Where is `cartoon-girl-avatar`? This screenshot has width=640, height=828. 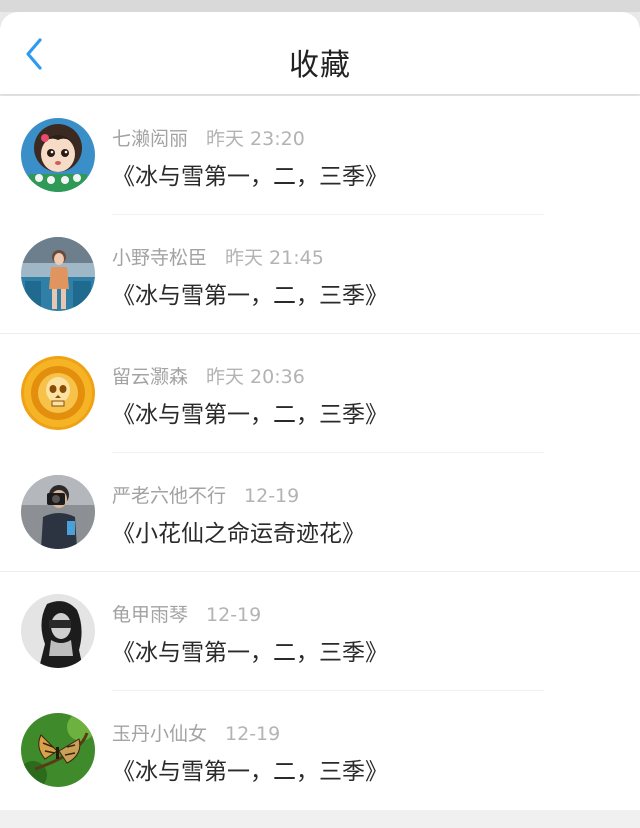
cartoon-girl-avatar is located at coordinates (58, 155).